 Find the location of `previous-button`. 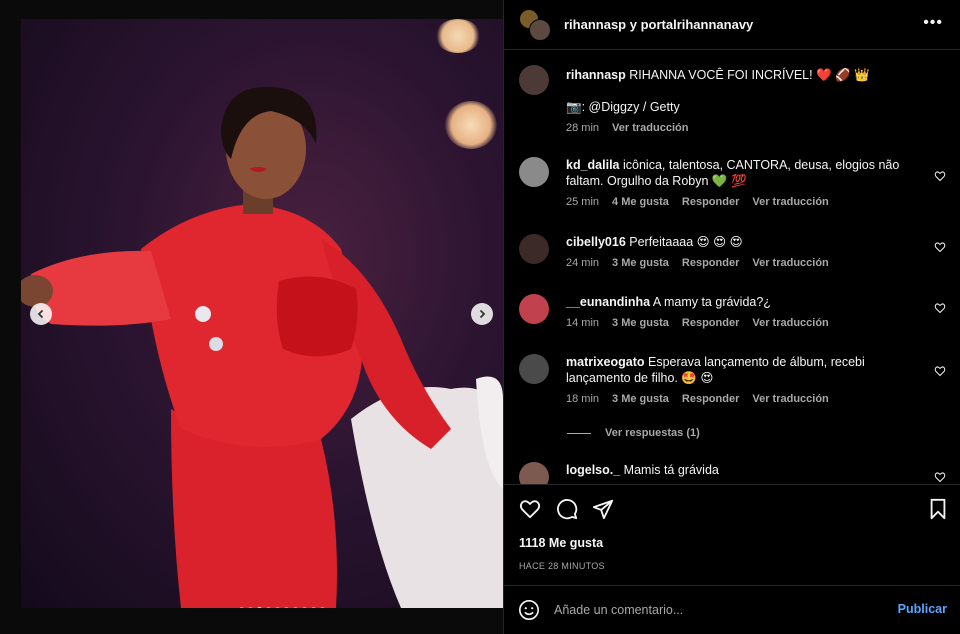

previous-button is located at coordinates (41, 314).